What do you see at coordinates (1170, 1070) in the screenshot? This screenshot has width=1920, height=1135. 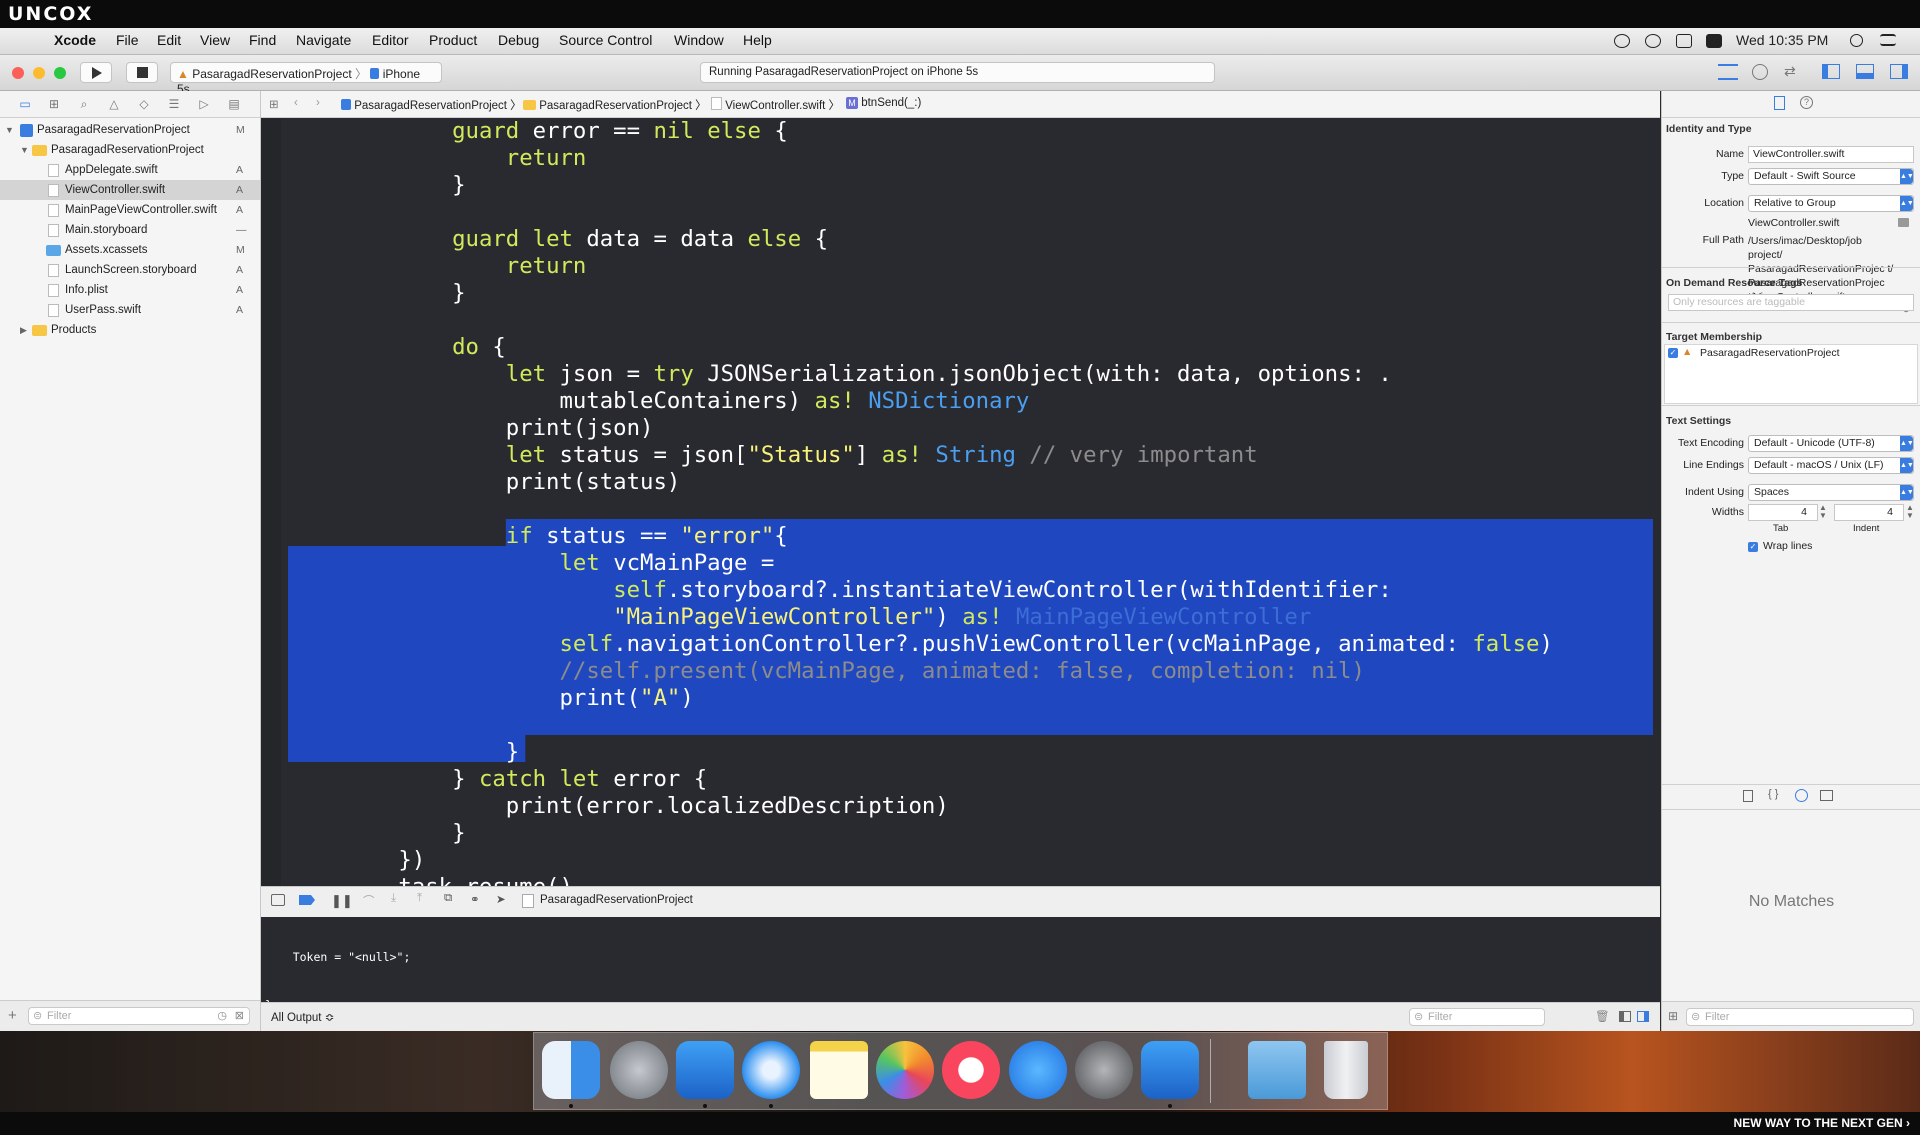 I see `simulator-icon` at bounding box center [1170, 1070].